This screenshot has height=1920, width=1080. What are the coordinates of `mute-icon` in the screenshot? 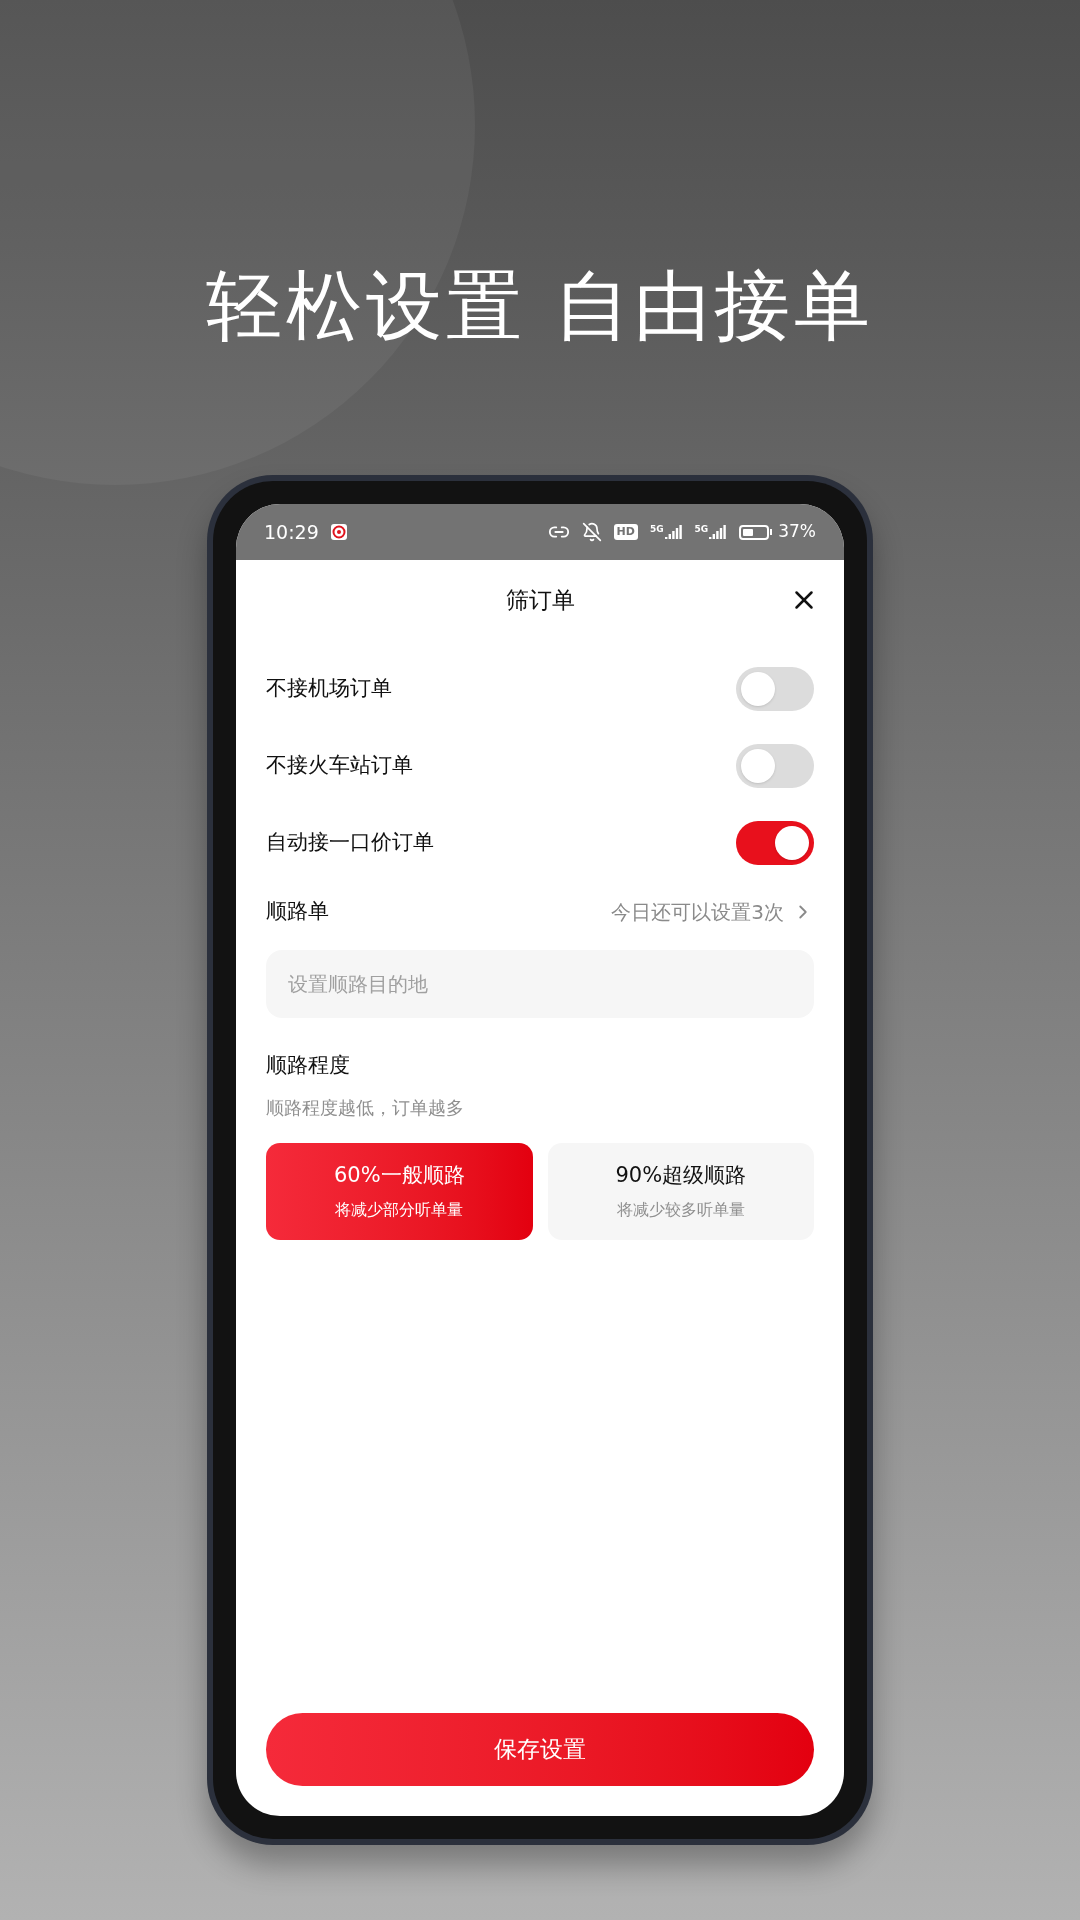 It's located at (591, 532).